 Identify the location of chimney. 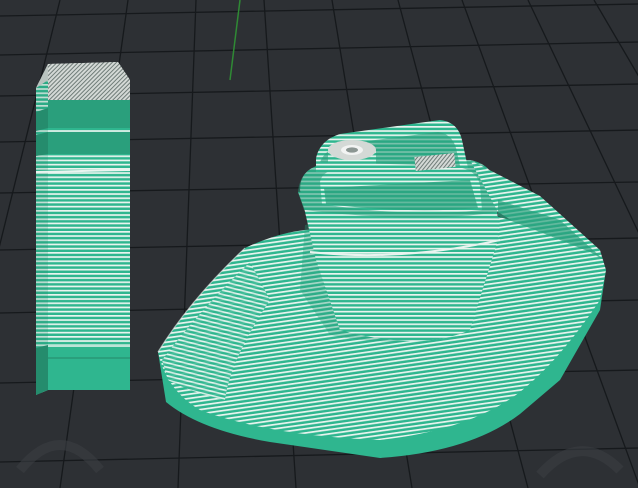
(352, 159).